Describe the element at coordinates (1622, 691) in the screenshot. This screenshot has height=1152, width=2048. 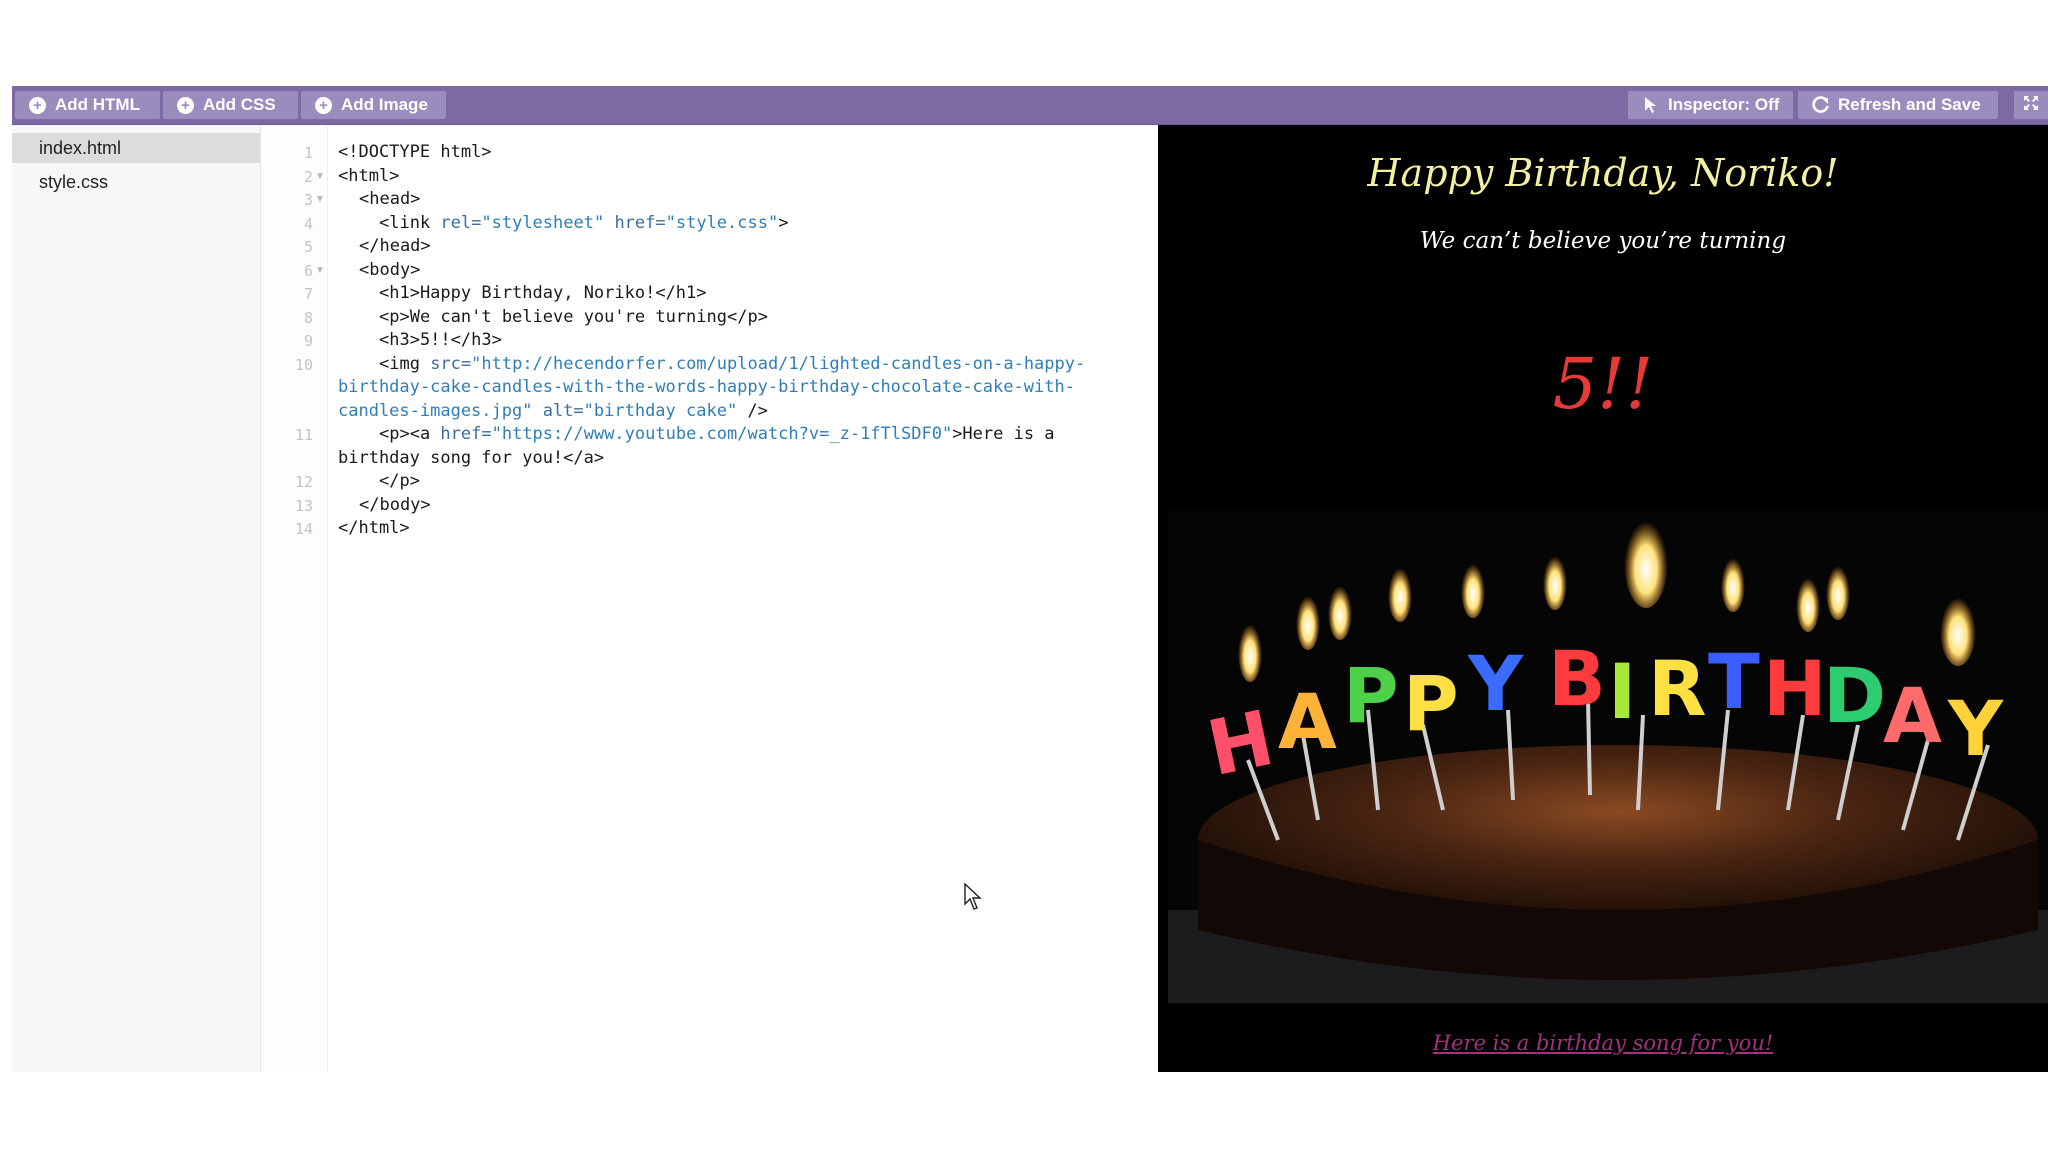
I see `svg-text: I` at that location.